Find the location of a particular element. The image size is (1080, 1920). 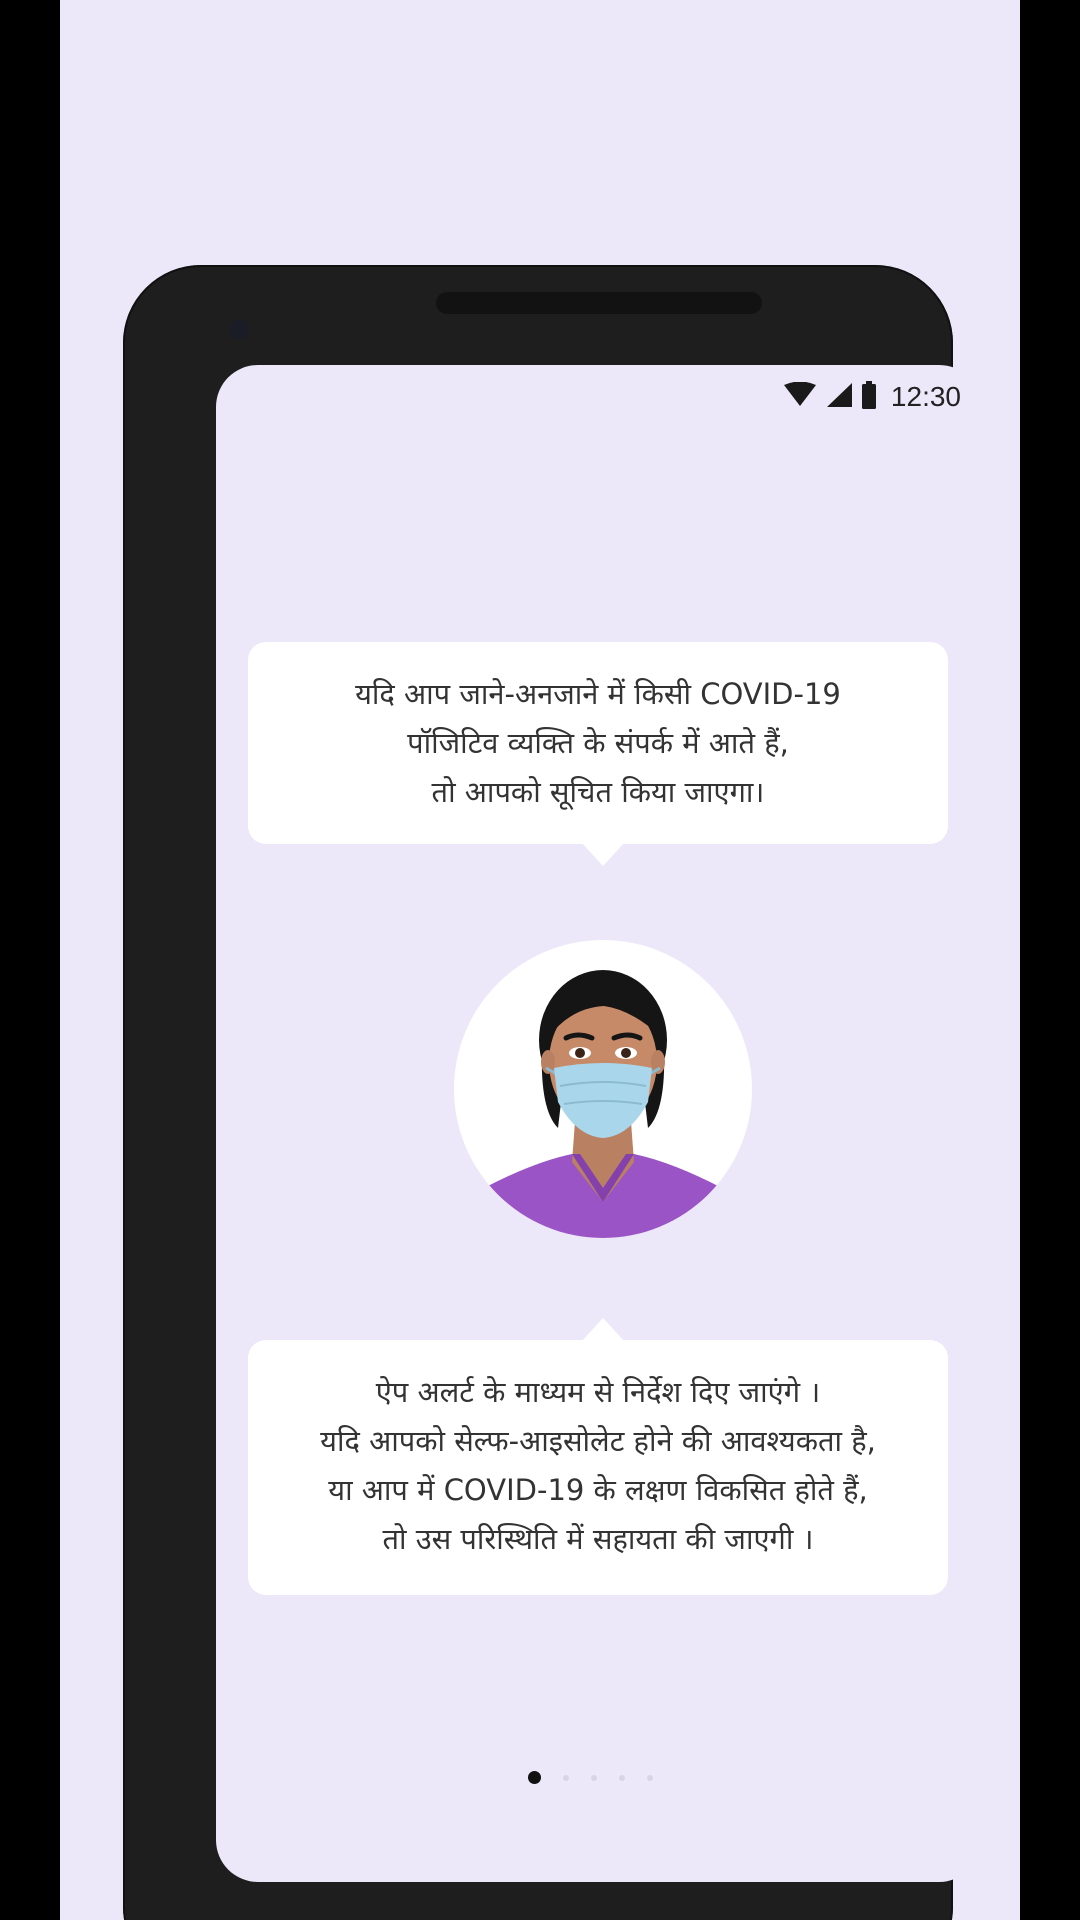

wifi-icon is located at coordinates (800, 396).